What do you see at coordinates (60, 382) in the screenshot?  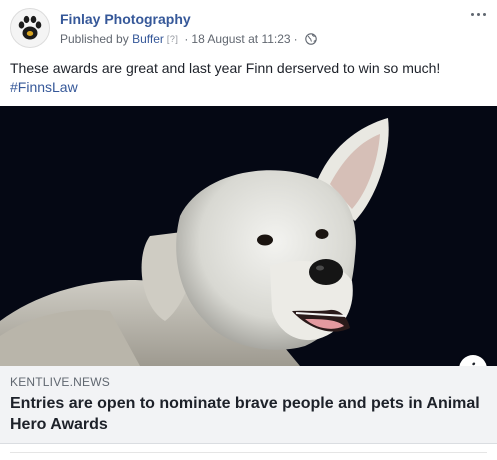 I see `link-domain: KENTLIVE.NEWS` at bounding box center [60, 382].